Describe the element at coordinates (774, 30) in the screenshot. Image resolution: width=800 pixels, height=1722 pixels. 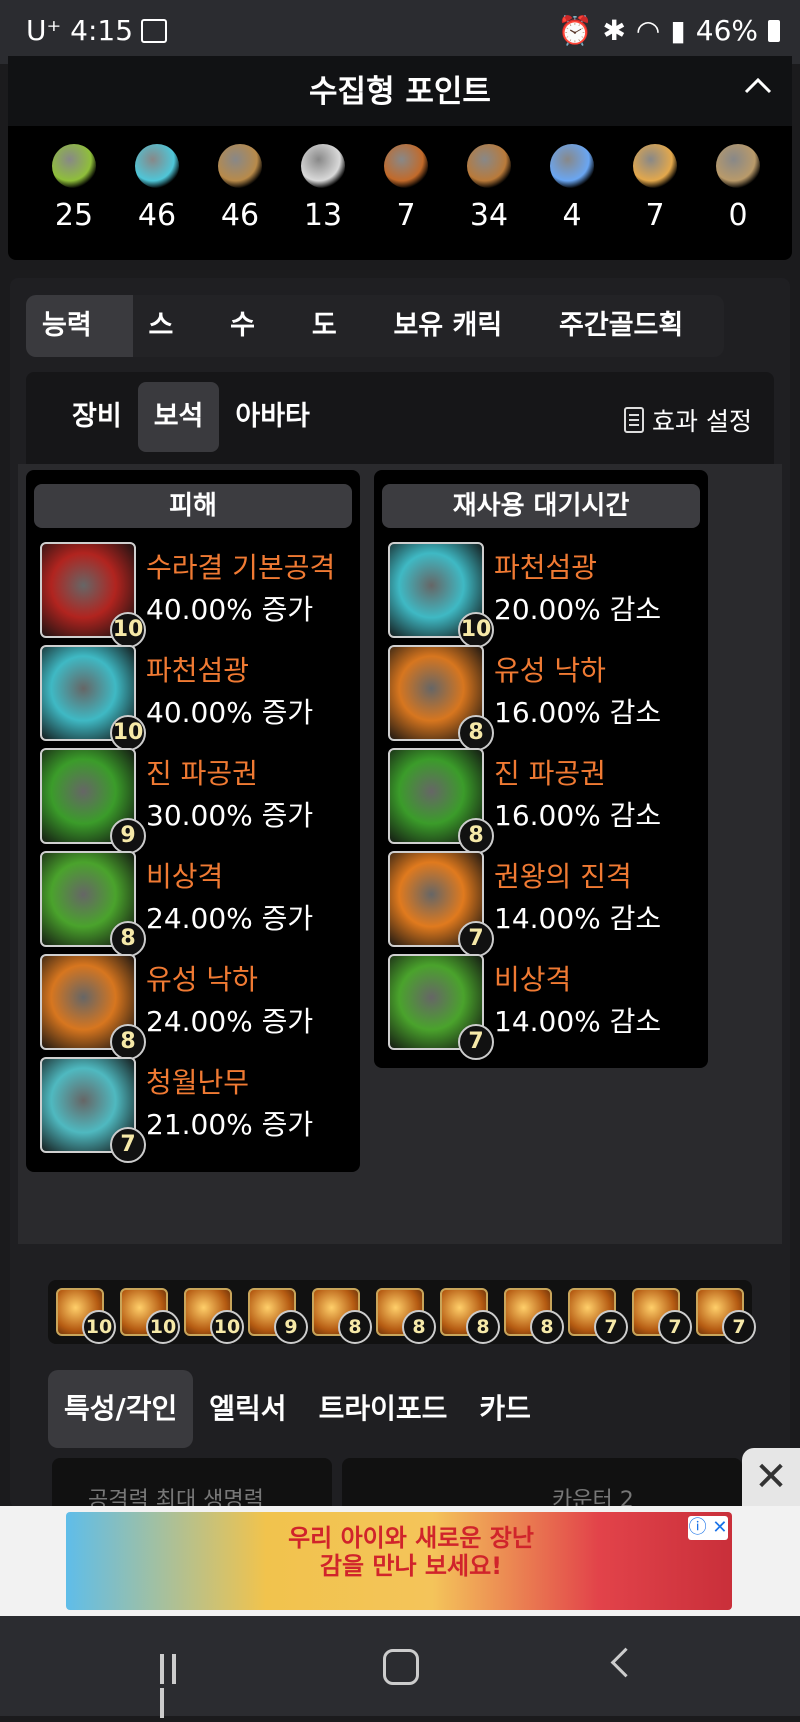
I see `battery-icon` at that location.